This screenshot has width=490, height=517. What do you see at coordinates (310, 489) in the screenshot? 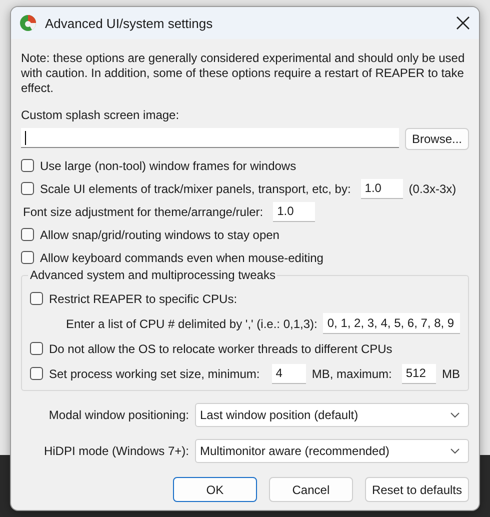
I see `dialog-button: Cancel` at bounding box center [310, 489].